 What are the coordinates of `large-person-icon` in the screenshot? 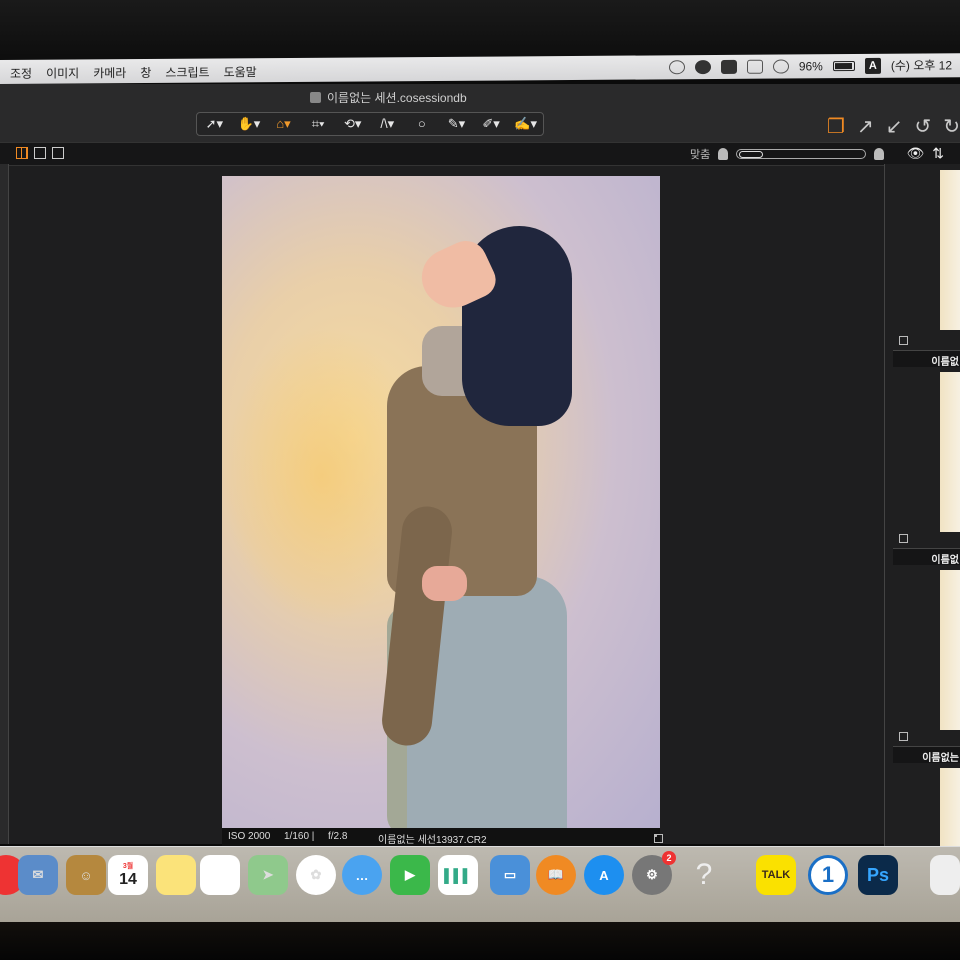 It's located at (879, 154).